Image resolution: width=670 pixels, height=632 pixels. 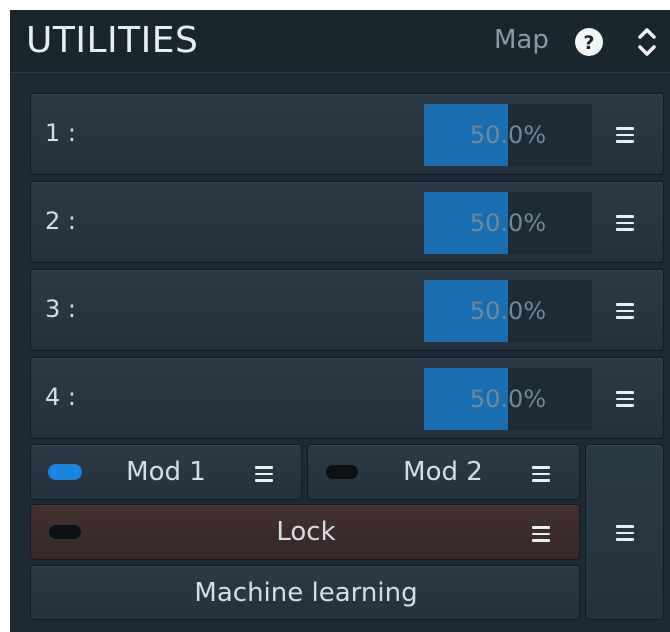 I want to click on panel-header: UTILITIES Map ?, so click(x=340, y=41).